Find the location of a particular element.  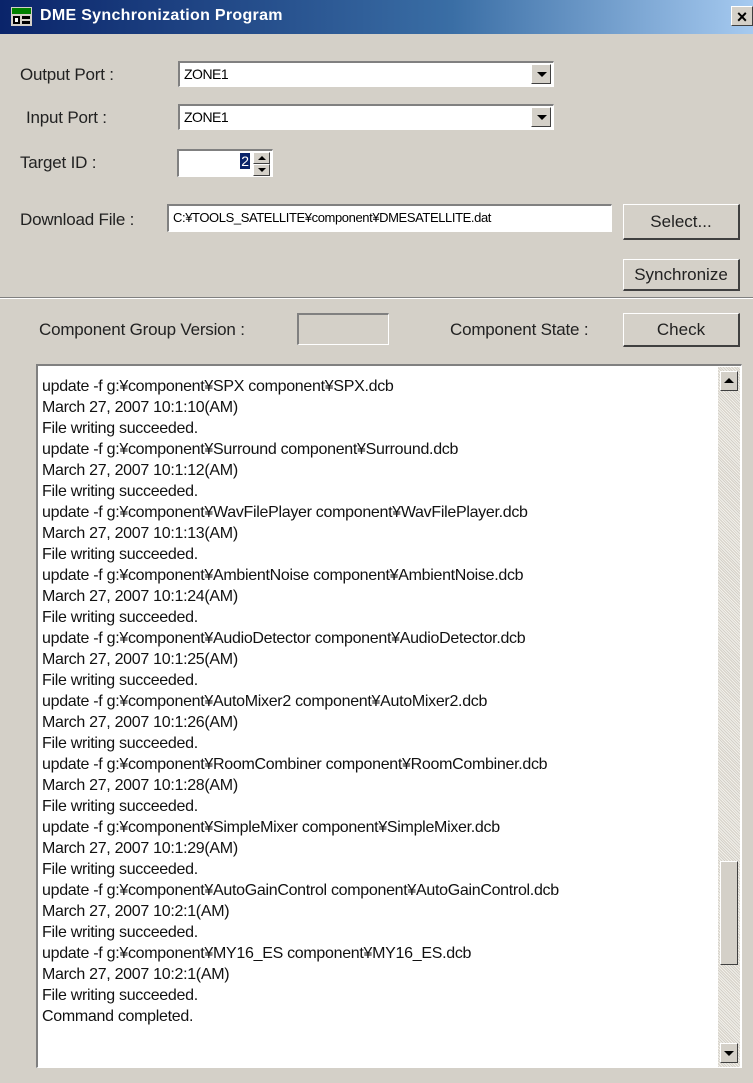

log-line: March 27, 2007 10:1:24(AM) is located at coordinates (140, 596).